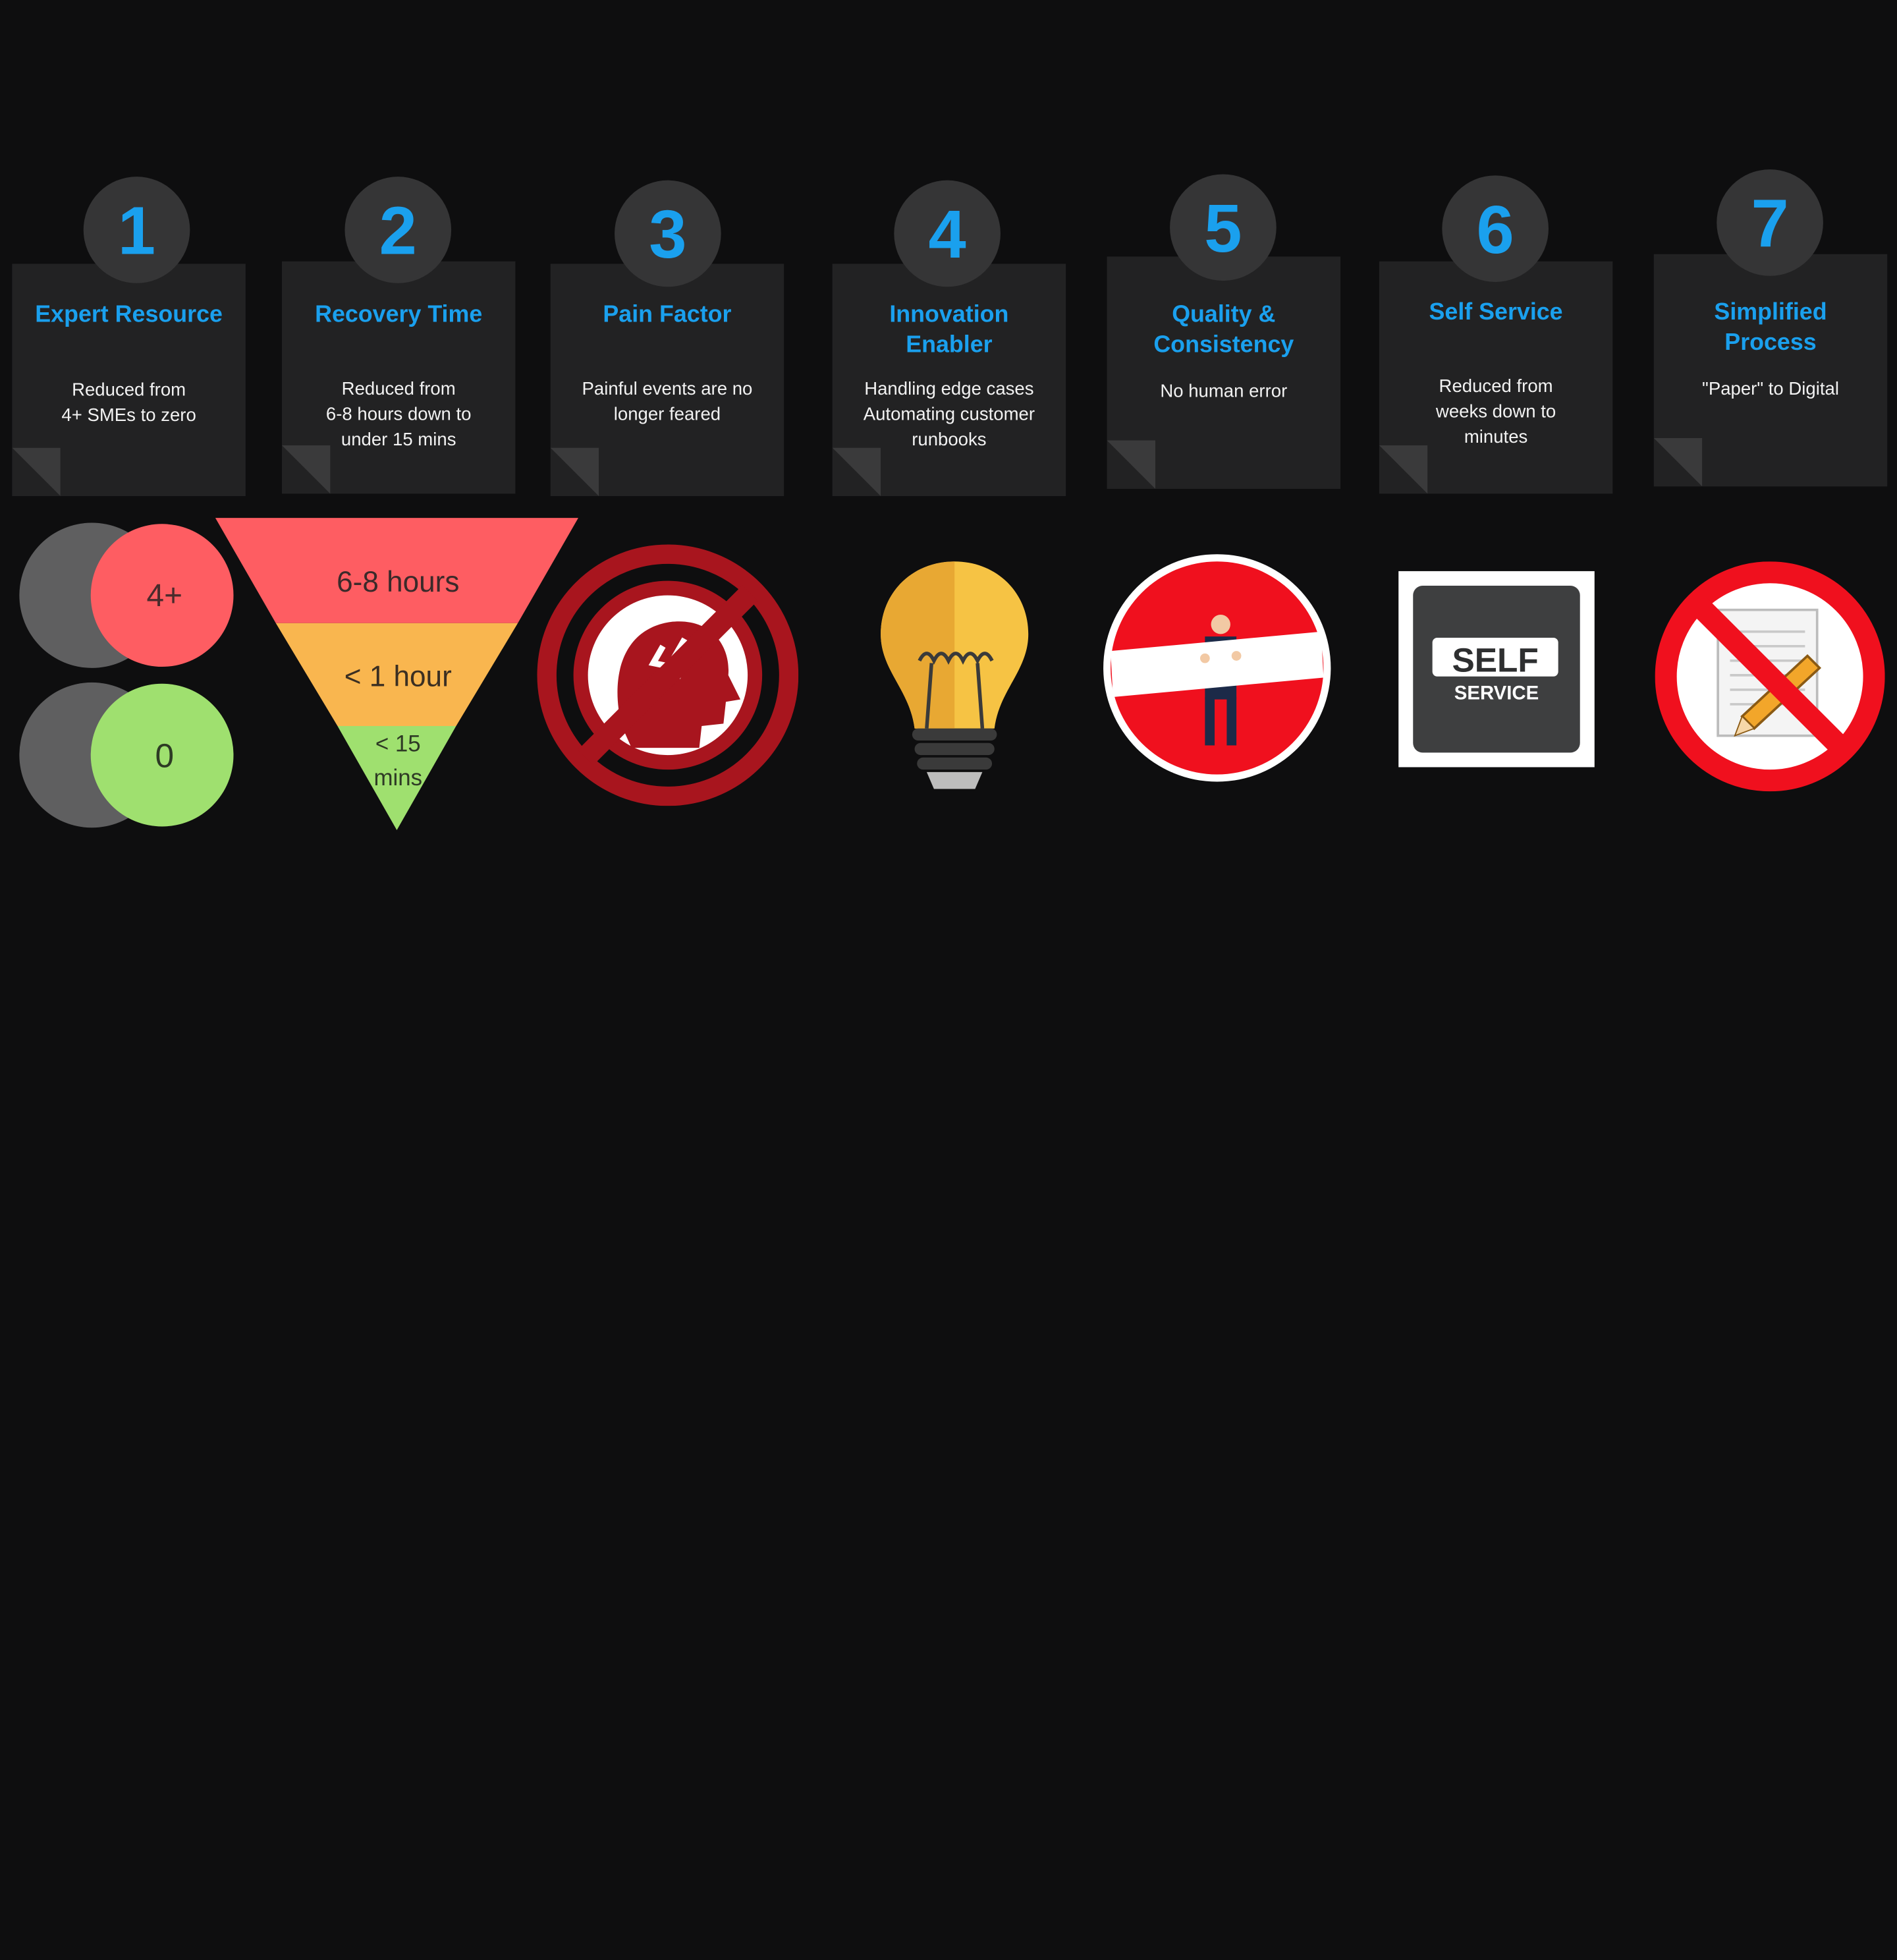  I want to click on self-service-sign: SELF SERVICE, so click(1496, 669).